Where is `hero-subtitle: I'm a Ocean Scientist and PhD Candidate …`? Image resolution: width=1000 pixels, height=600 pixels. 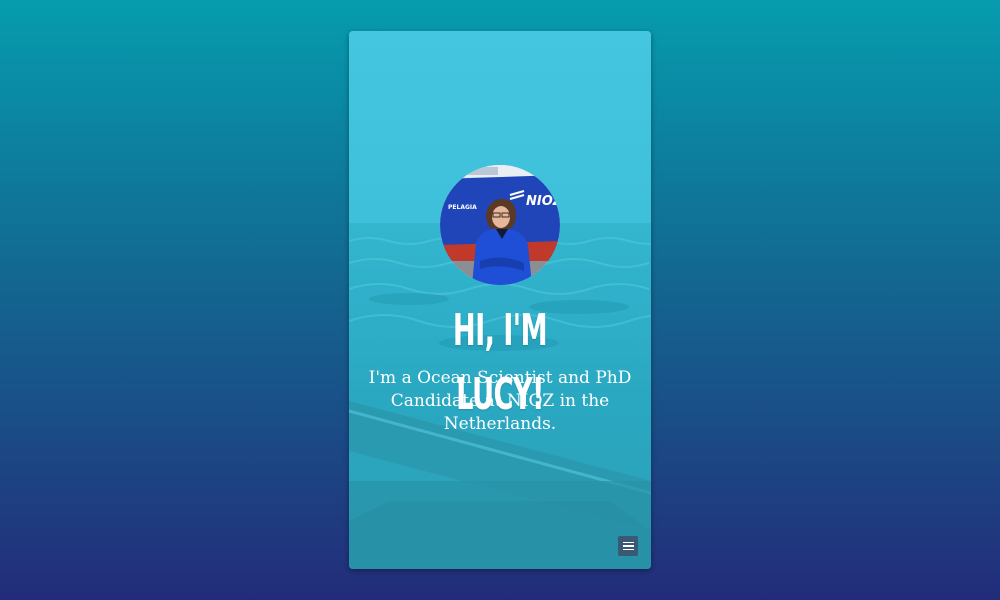
hero-subtitle: I'm a Ocean Scientist and PhD Candidate … is located at coordinates (500, 401).